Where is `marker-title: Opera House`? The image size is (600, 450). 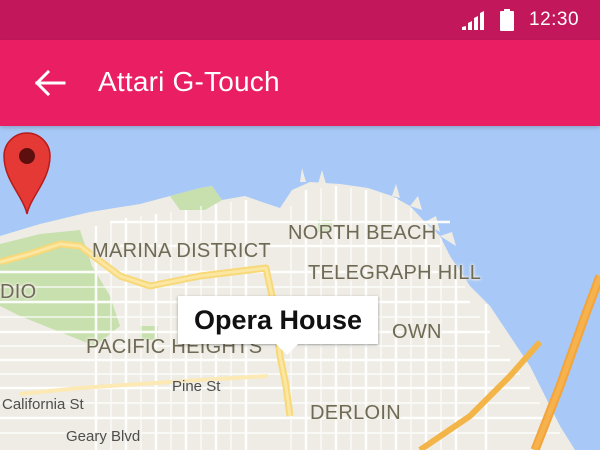
marker-title: Opera House is located at coordinates (278, 319).